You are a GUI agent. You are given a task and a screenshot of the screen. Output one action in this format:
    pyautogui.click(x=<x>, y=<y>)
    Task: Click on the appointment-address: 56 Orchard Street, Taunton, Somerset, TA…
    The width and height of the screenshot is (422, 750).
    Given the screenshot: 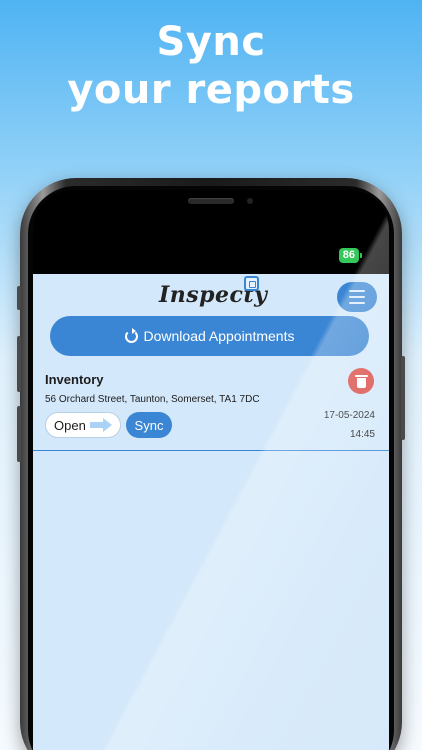 What is the action you would take?
    pyautogui.click(x=152, y=399)
    